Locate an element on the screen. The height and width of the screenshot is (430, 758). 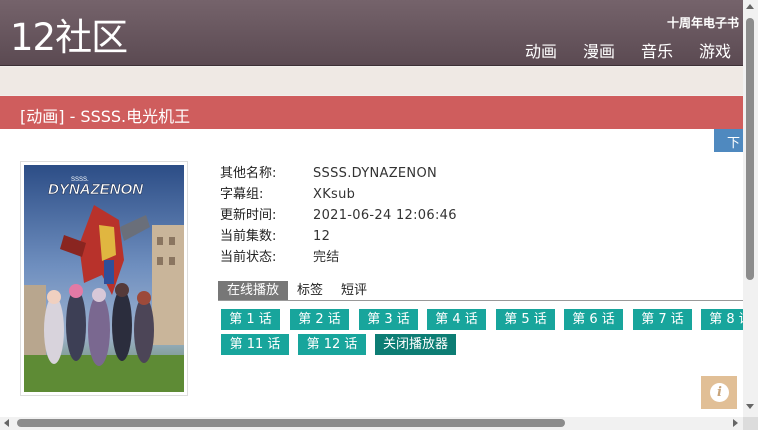
scroll-left-icon is located at coordinates (6, 423).